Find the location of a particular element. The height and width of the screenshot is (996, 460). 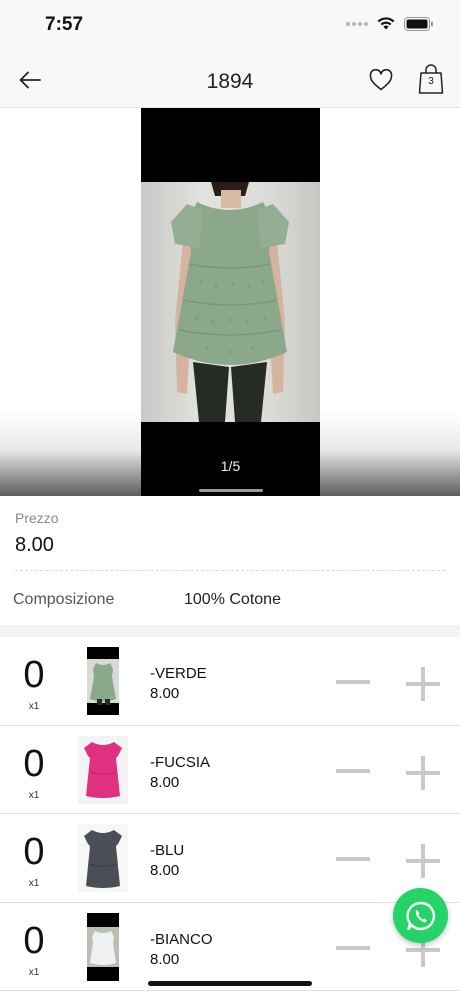

cart-count-badge: 3 is located at coordinates (431, 81).